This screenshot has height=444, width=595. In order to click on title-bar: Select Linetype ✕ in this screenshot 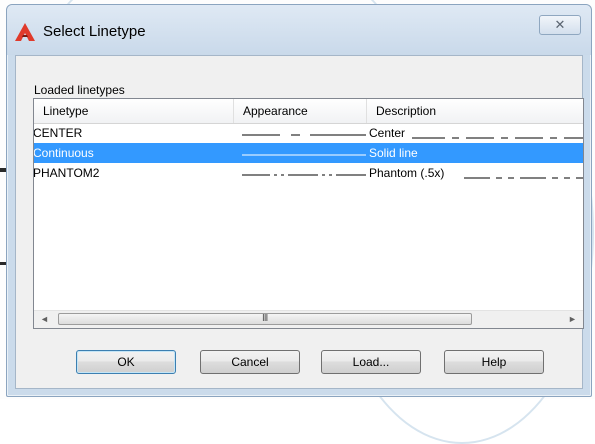, I will do `click(299, 30)`.